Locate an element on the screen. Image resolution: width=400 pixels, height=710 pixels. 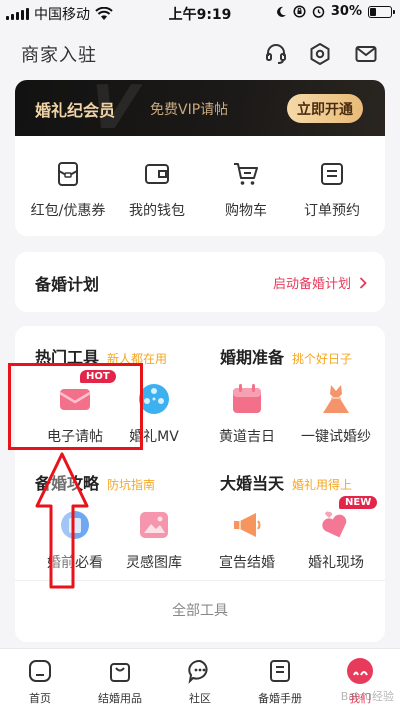
wallet-icon is located at coordinates (157, 174).